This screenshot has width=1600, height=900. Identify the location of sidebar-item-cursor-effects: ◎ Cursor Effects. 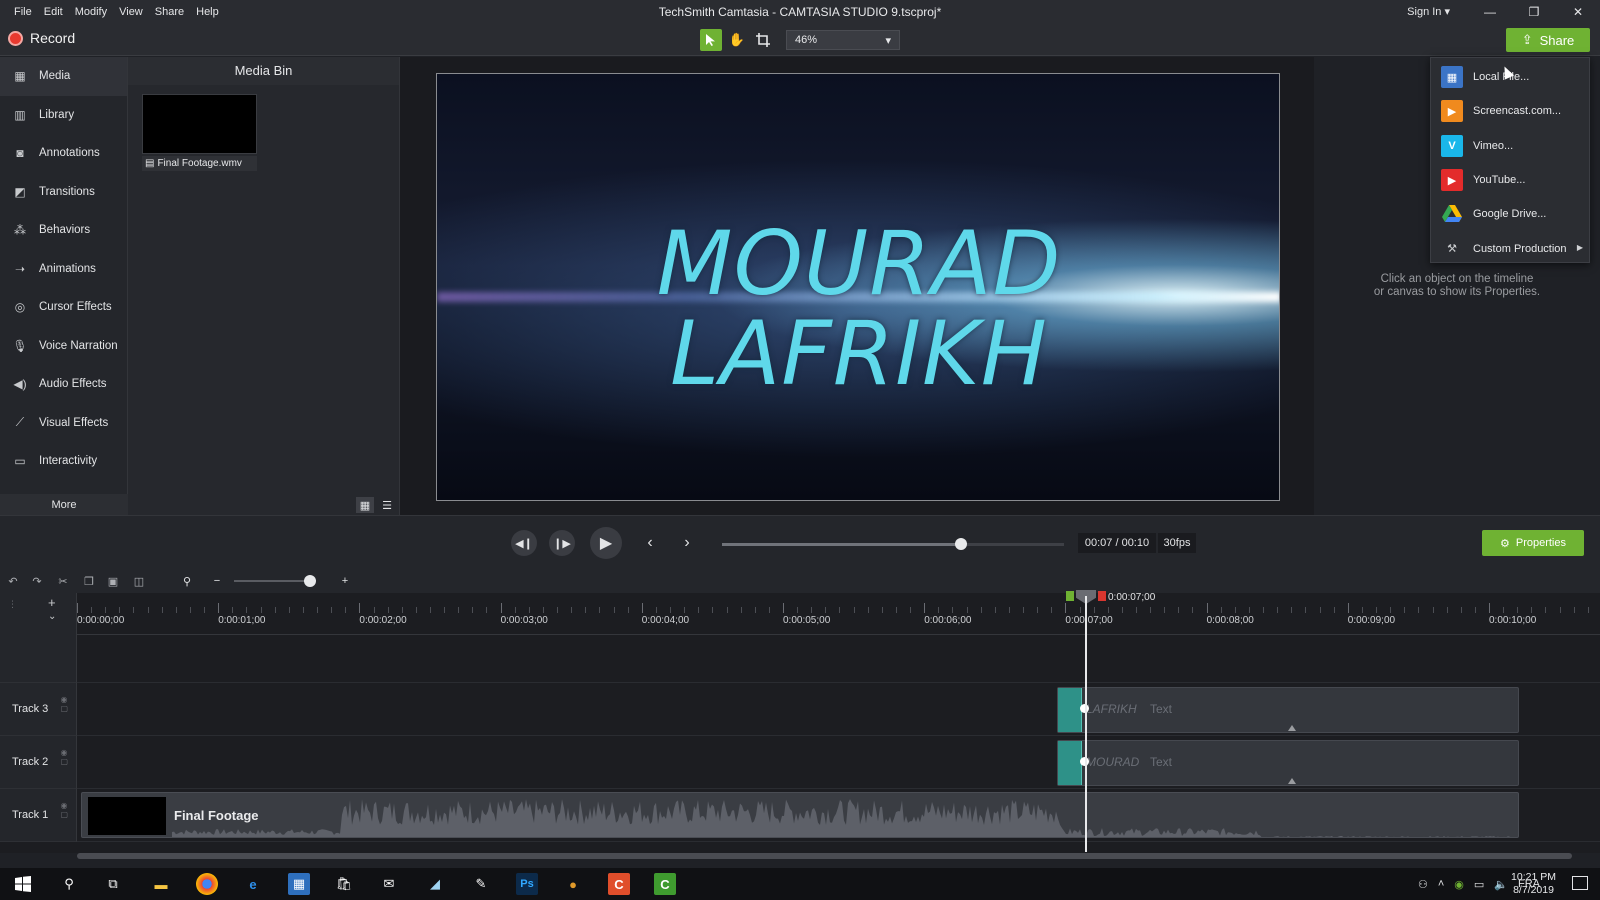
(63, 307).